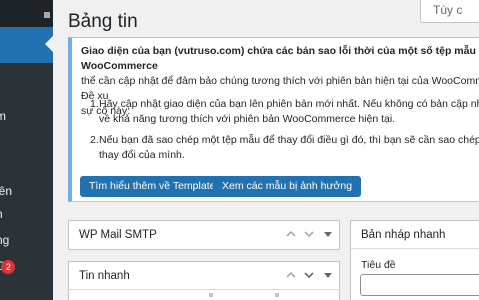 This screenshot has height=300, width=479. I want to click on admin-sidebar: m iên n ng O2, so click(26, 150).